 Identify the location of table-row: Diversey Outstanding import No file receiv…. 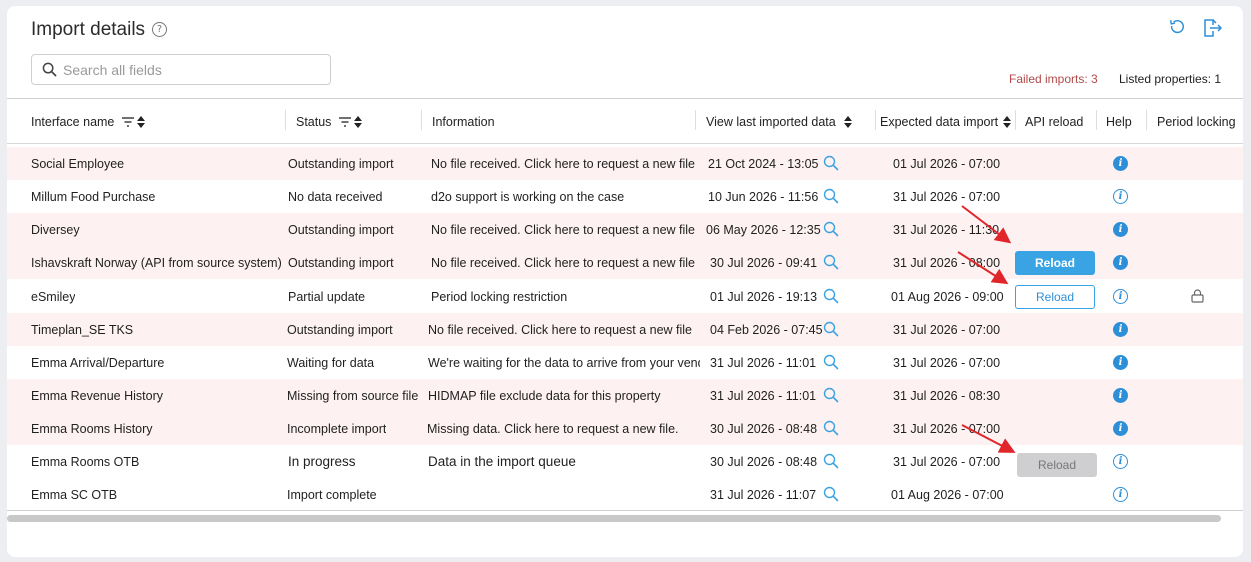
(625, 229).